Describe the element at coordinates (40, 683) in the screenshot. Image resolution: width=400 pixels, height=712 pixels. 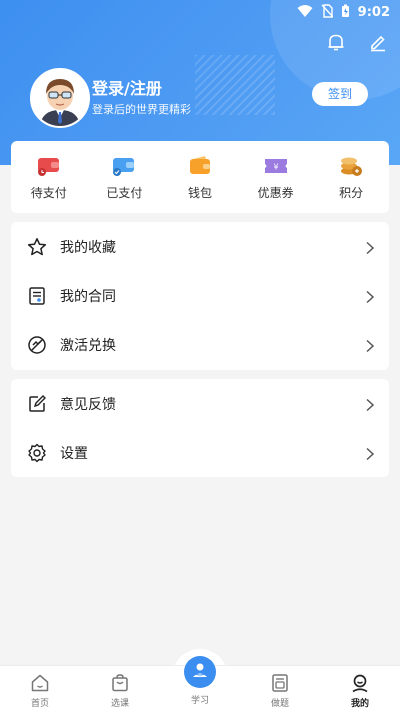
I see `home-icon` at that location.